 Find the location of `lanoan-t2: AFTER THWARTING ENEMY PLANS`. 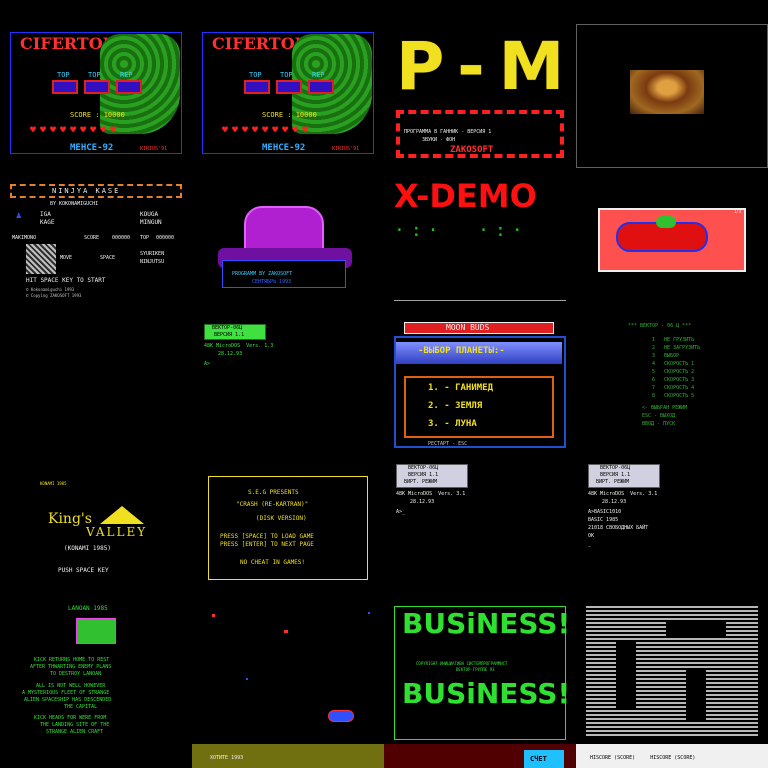

lanoan-t2: AFTER THWARTING ENEMY PLANS is located at coordinates (71, 667).